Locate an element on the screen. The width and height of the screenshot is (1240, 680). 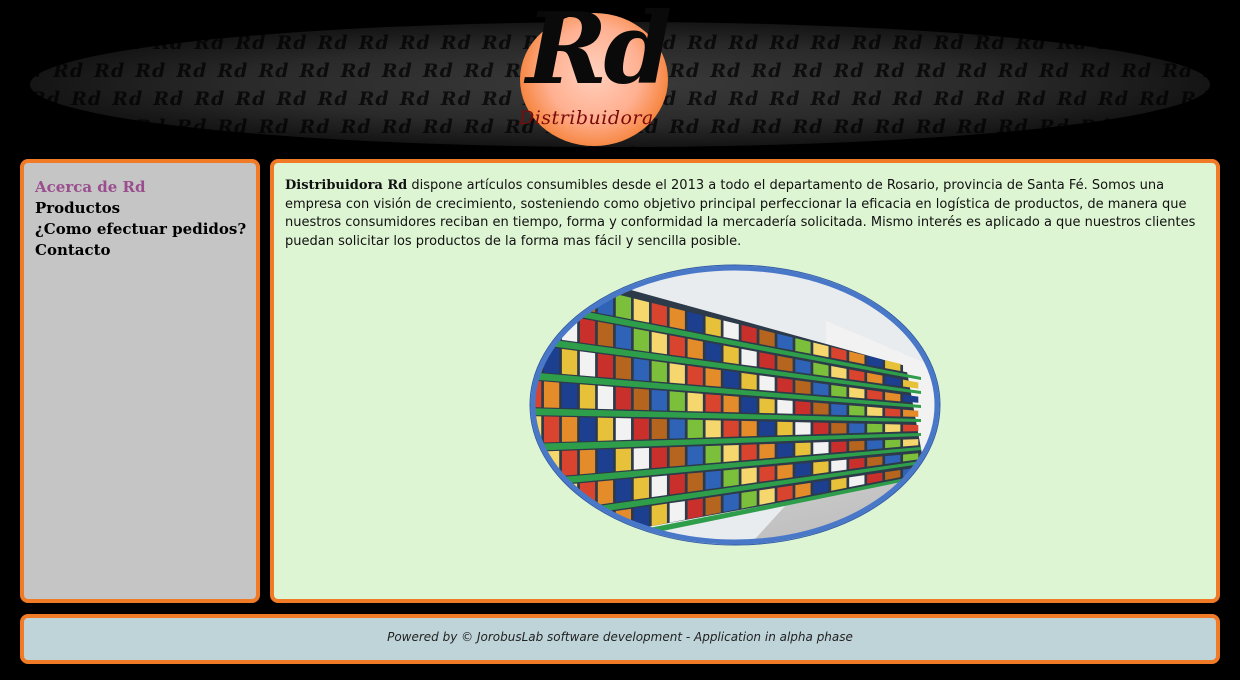
company-name: Distribuidora Rd is located at coordinates (346, 185).